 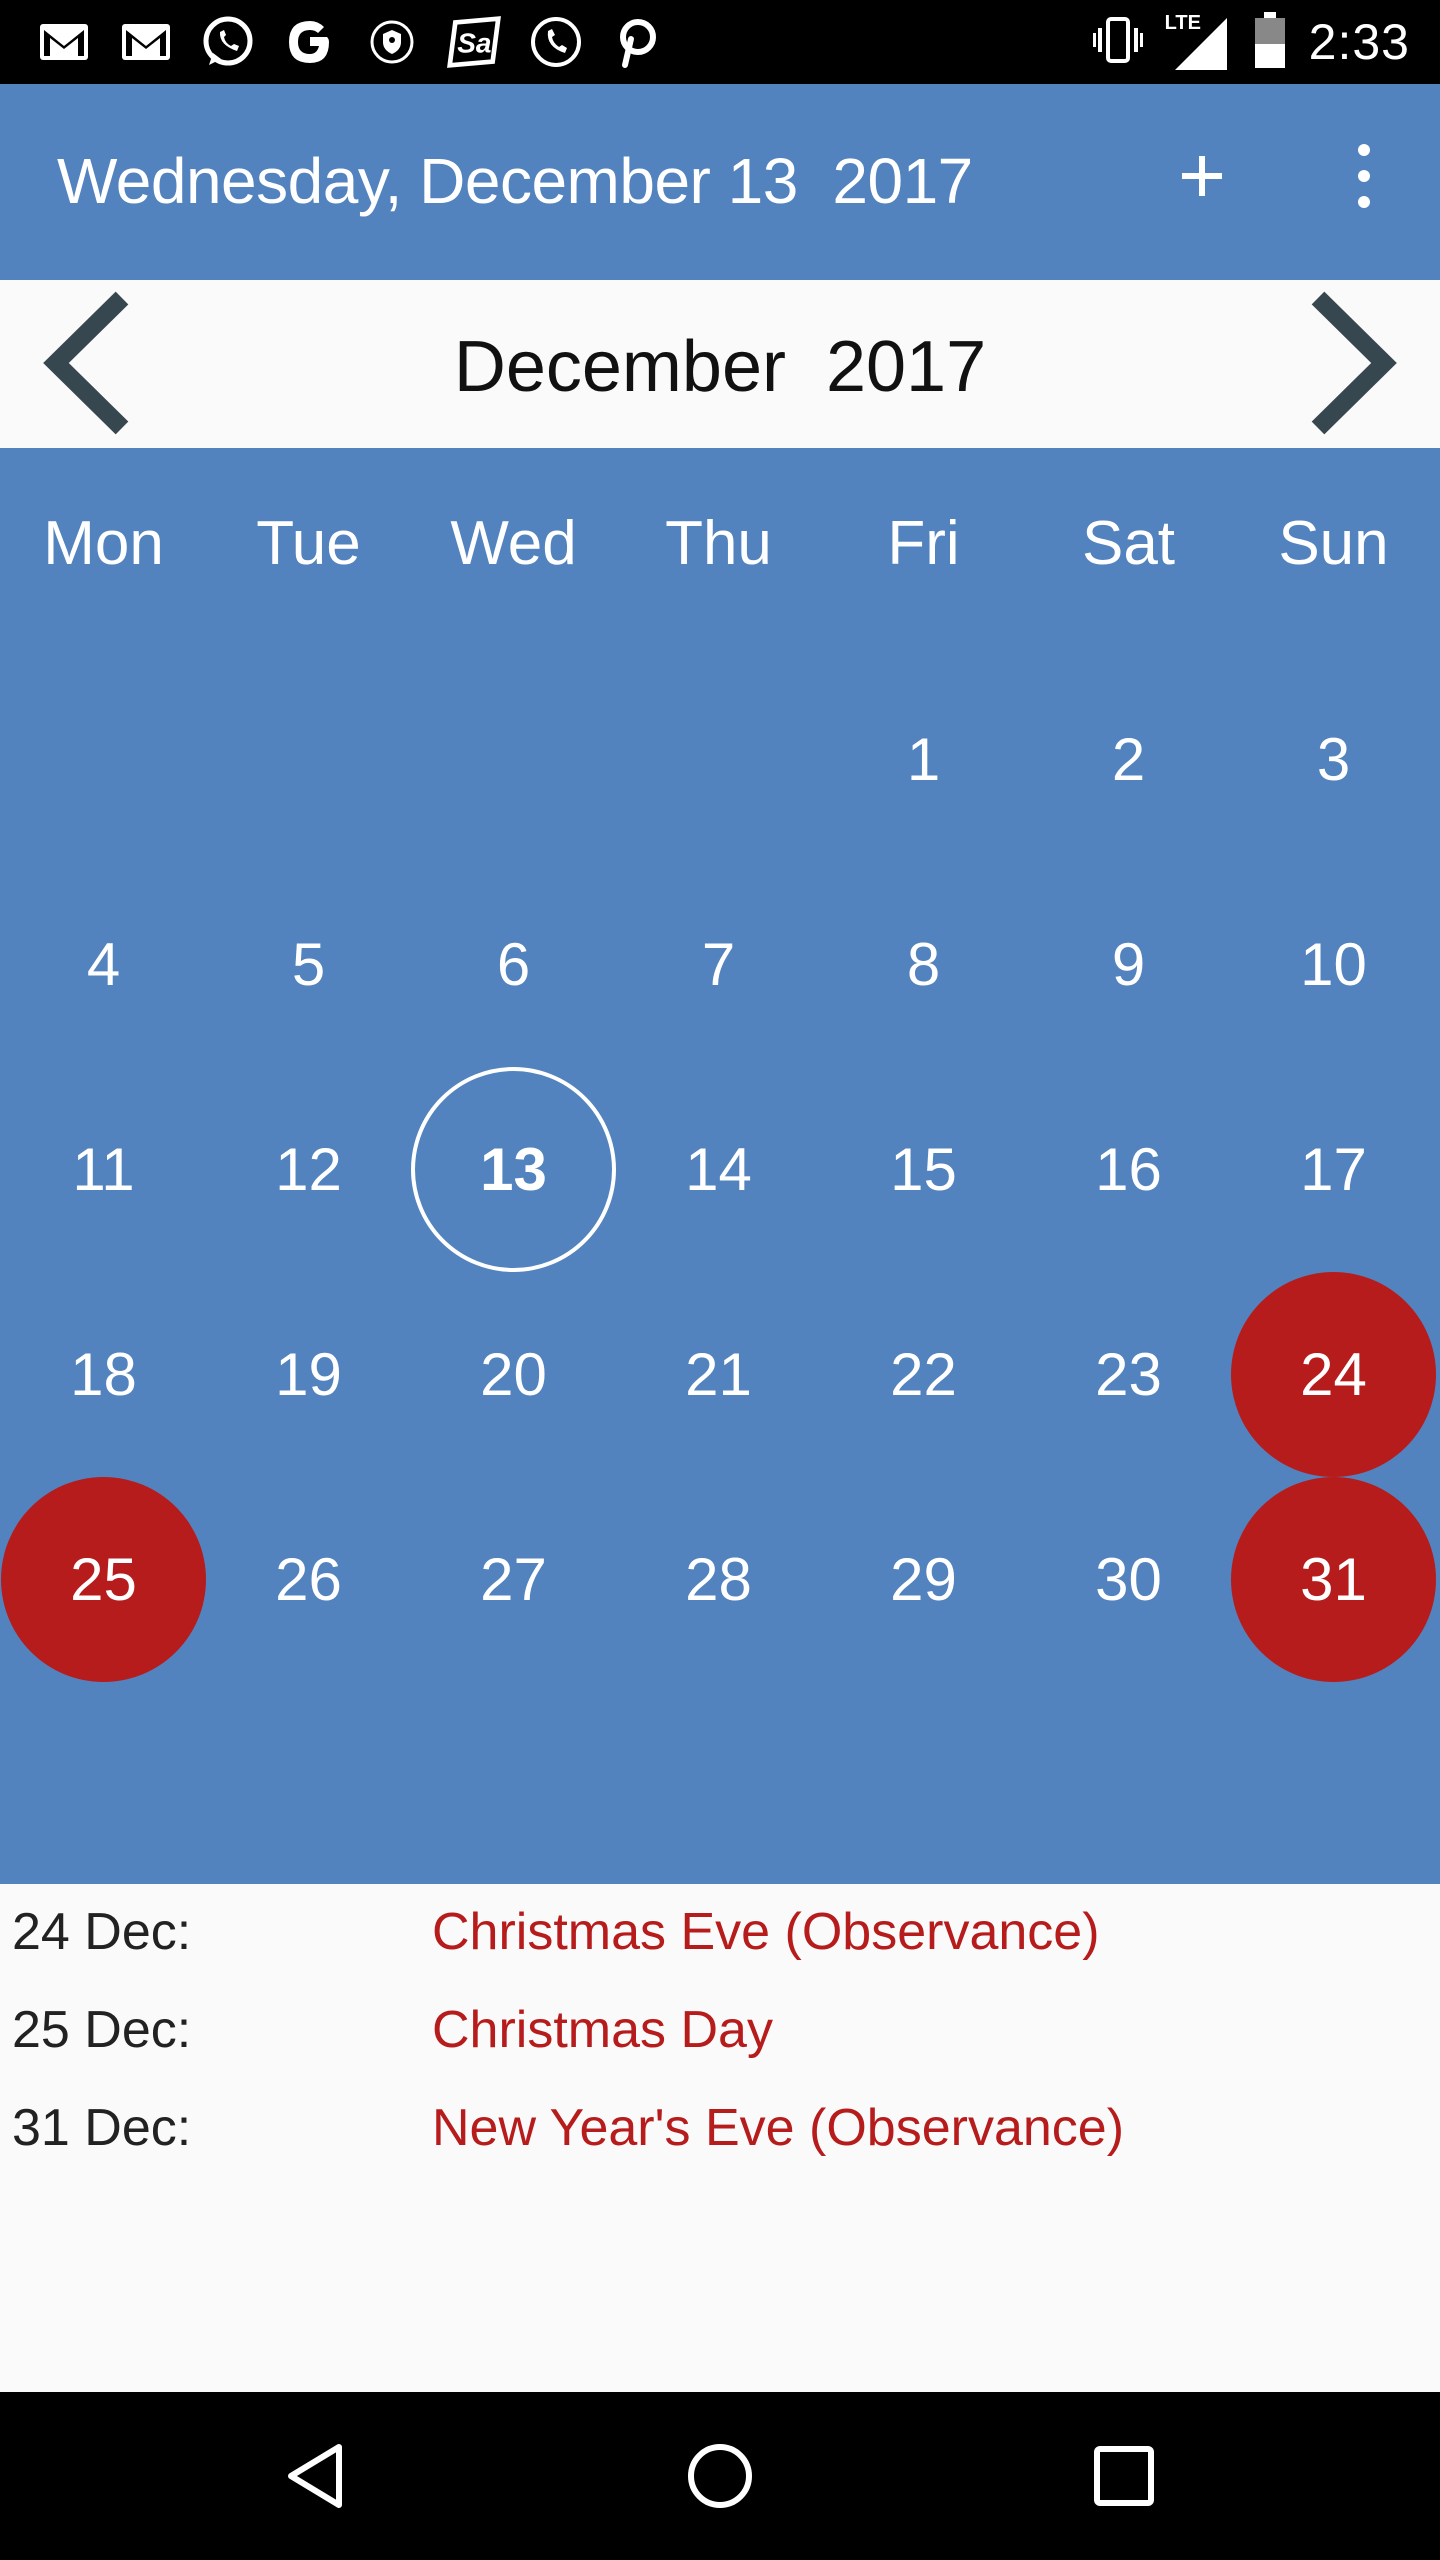 I want to click on day-cell-27: 27, so click(x=513, y=1579).